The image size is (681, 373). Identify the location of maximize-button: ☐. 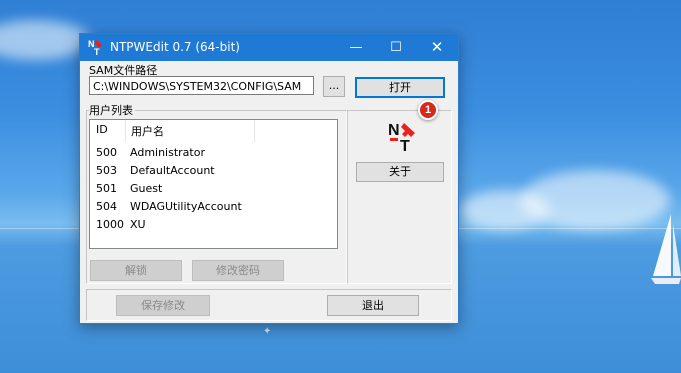
(396, 47).